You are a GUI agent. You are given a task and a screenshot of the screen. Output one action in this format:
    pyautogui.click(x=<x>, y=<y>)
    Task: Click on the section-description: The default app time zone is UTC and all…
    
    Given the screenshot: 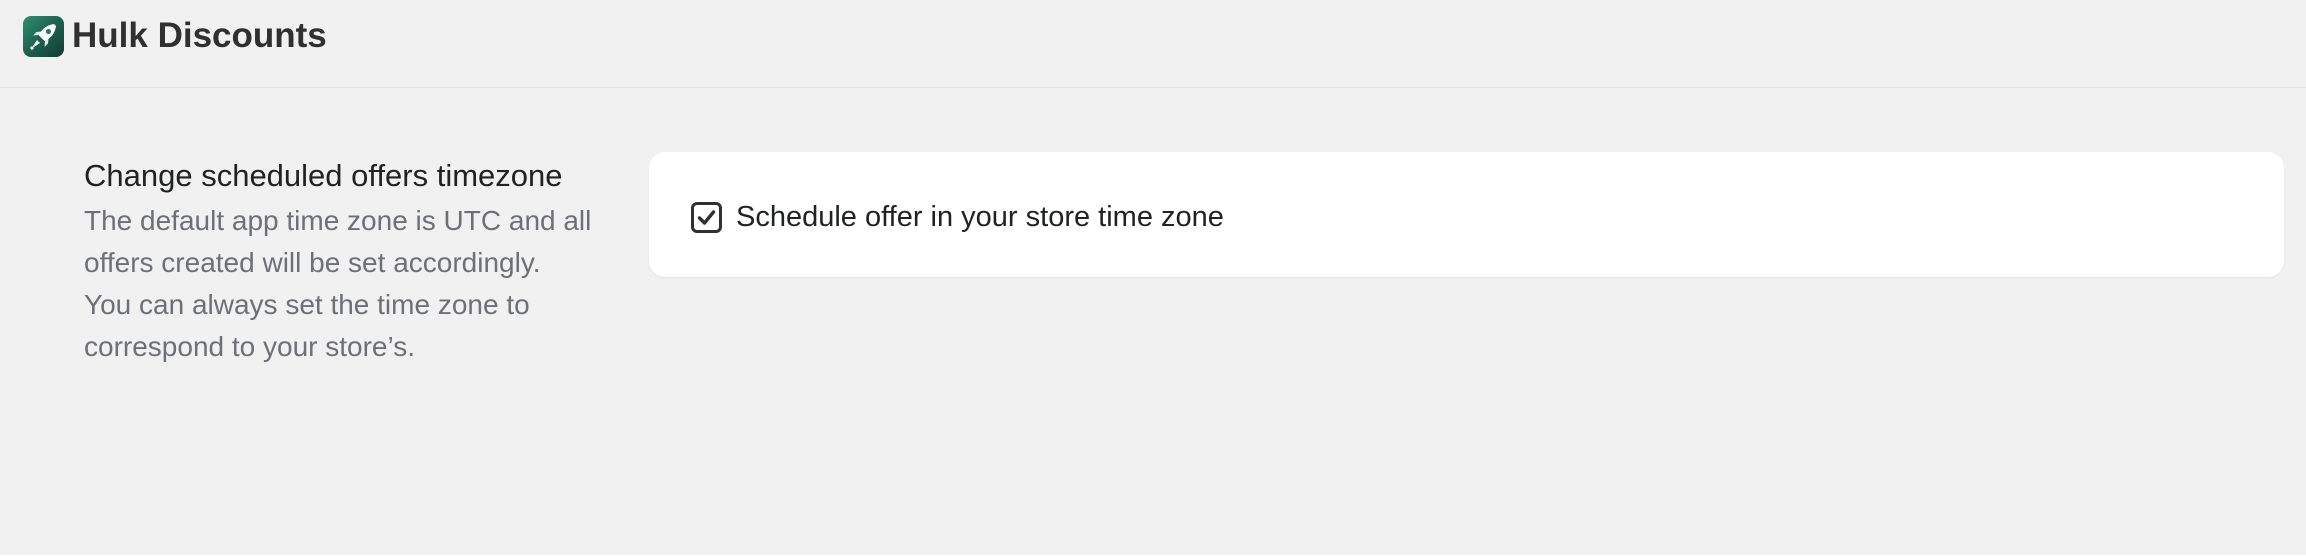 What is the action you would take?
    pyautogui.click(x=338, y=283)
    